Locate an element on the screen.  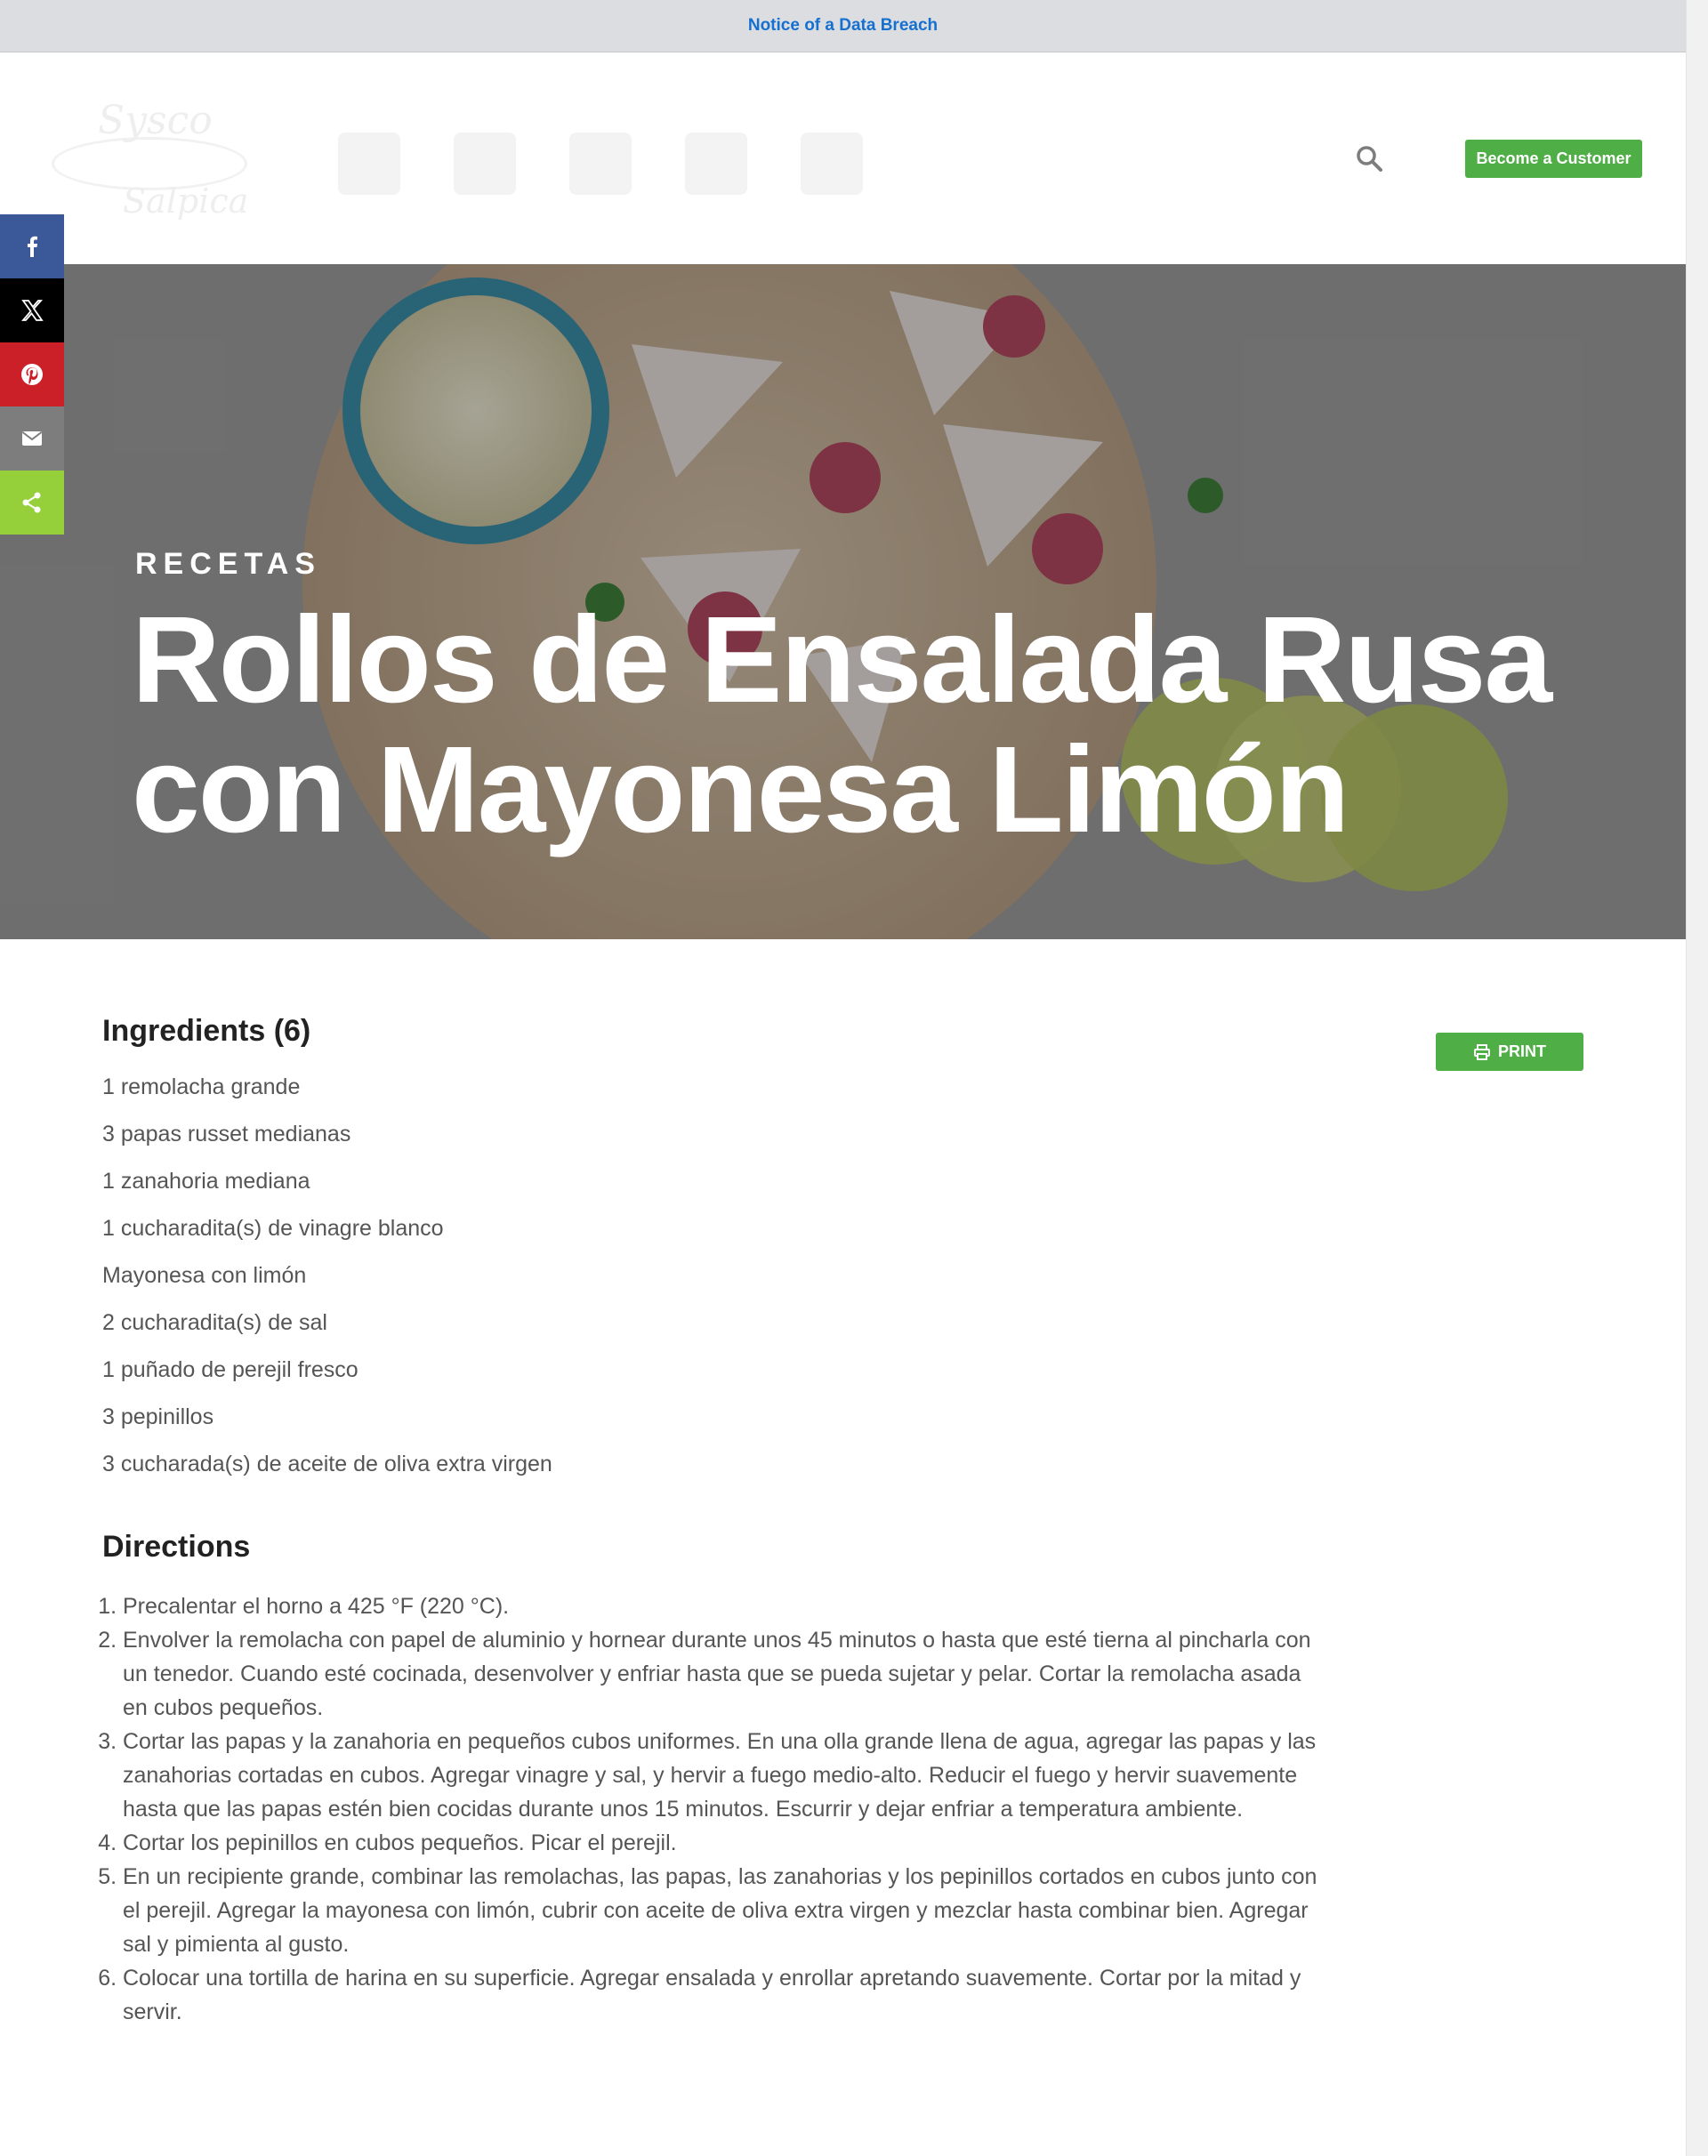
directions-title: Directions is located at coordinates (176, 1547).